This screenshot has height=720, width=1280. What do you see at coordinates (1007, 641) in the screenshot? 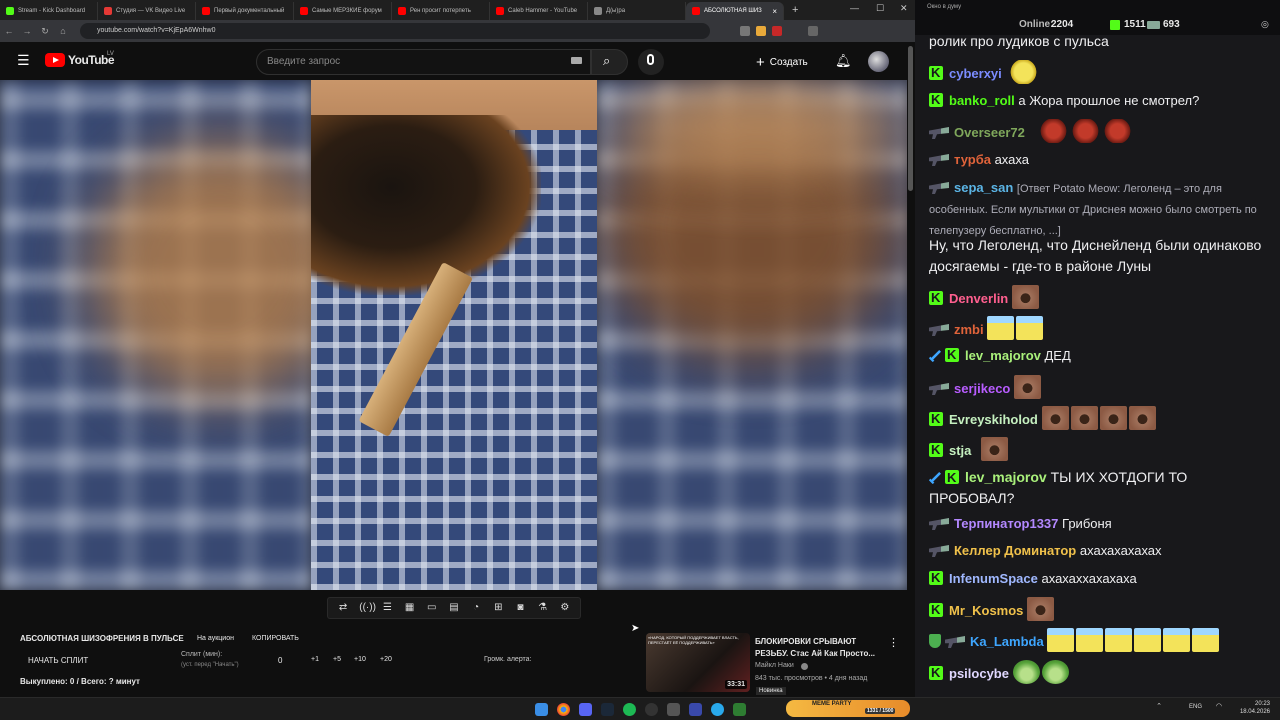
I see `chat-username: Ka_Lambda` at bounding box center [1007, 641].